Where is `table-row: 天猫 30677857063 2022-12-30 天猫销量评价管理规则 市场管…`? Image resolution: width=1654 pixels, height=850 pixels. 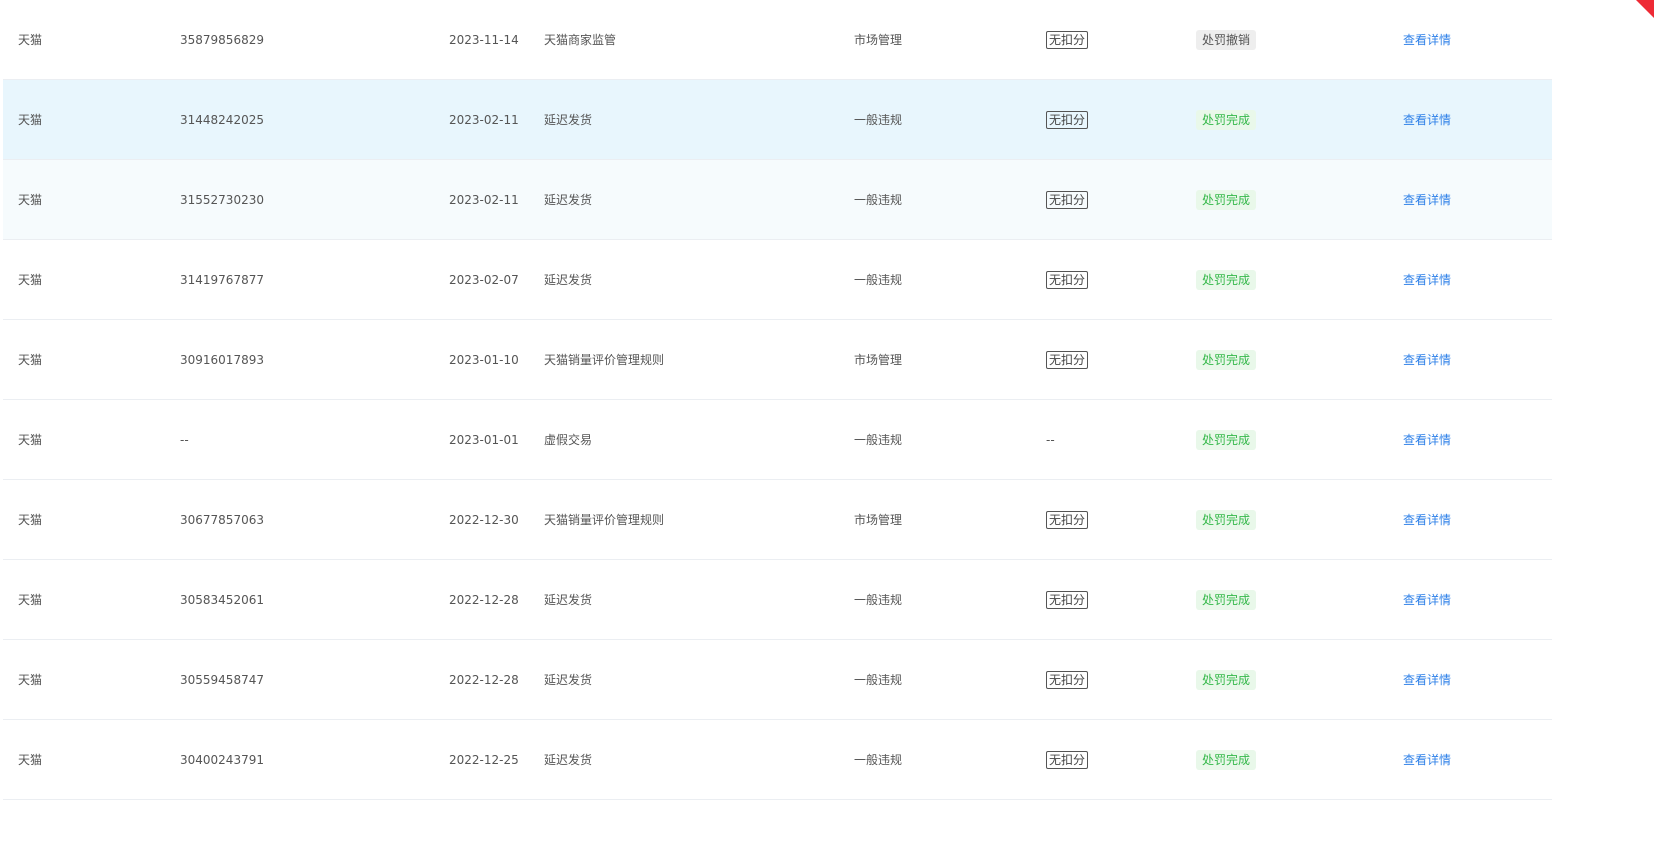 table-row: 天猫 30677857063 2022-12-30 天猫销量评价管理规则 市场管… is located at coordinates (777, 520).